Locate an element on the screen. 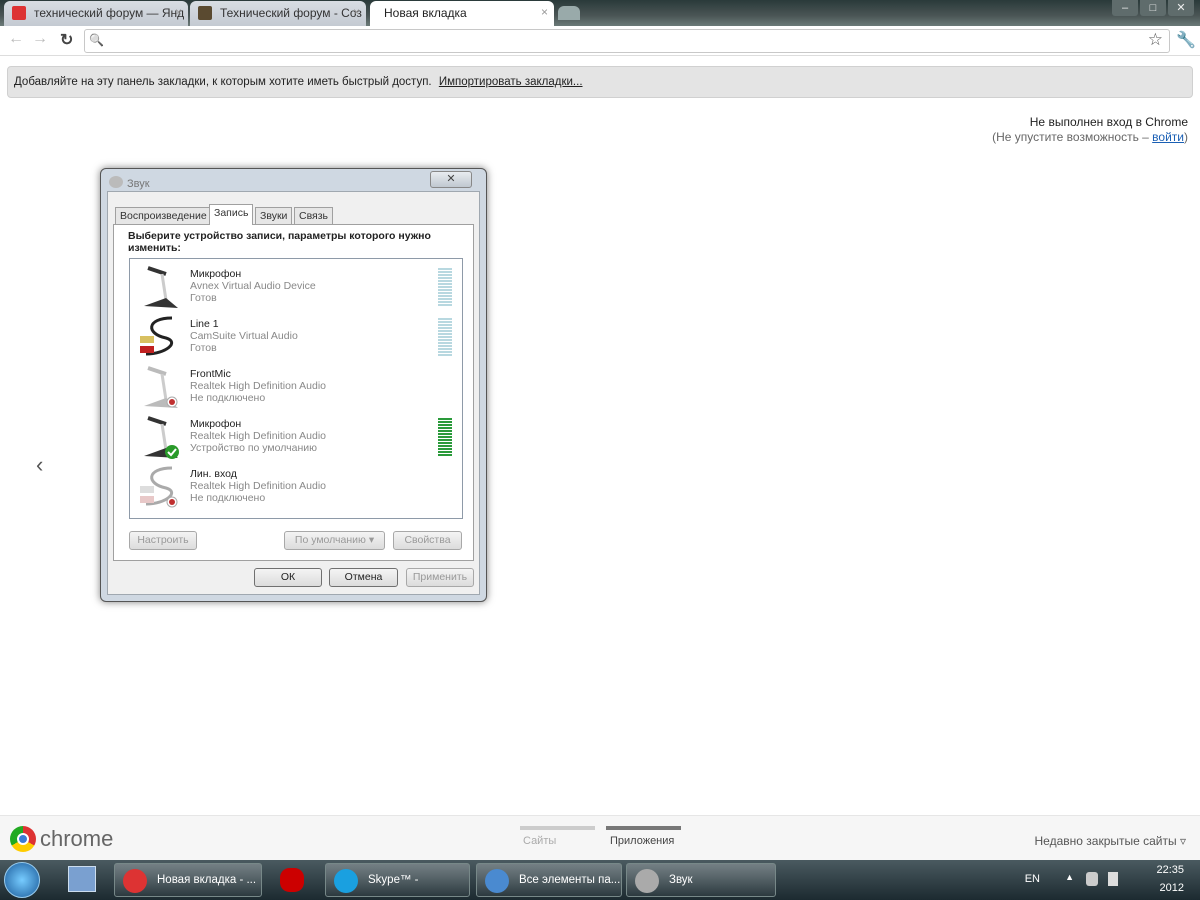 The height and width of the screenshot is (900, 1200). tab-recording: Запись is located at coordinates (231, 214).